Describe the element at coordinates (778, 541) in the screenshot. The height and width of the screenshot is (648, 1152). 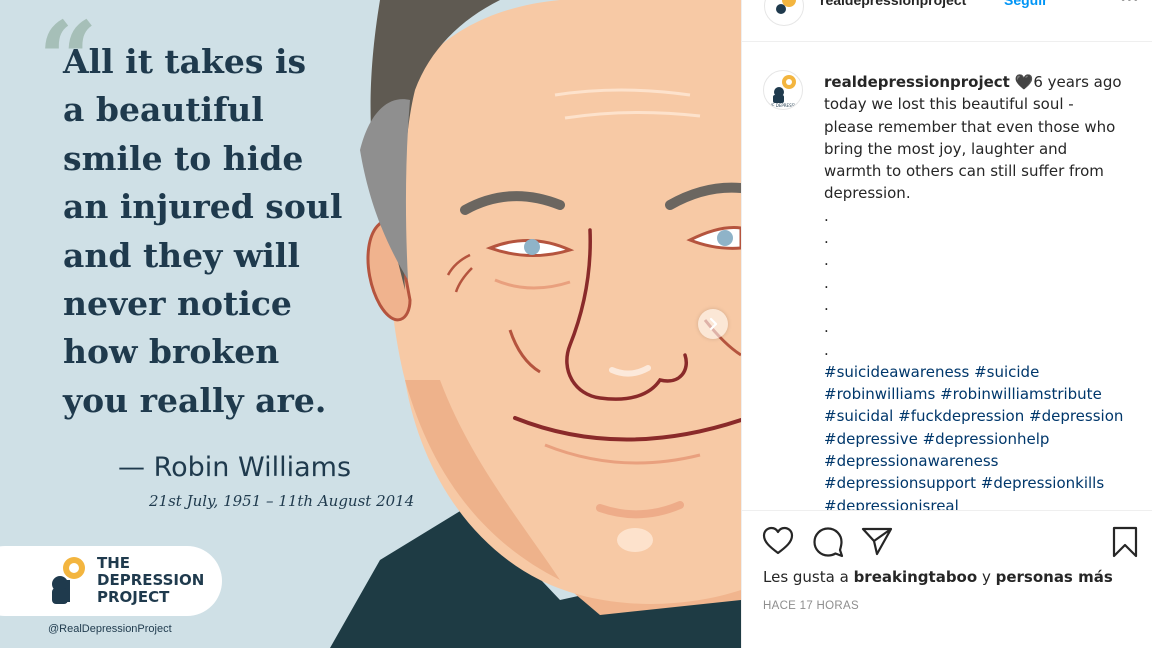
I see `heart-icon` at that location.